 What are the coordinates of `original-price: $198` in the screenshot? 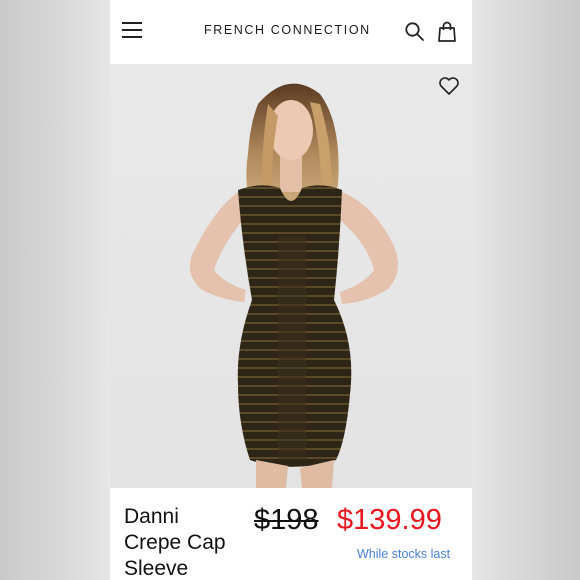 It's located at (286, 520).